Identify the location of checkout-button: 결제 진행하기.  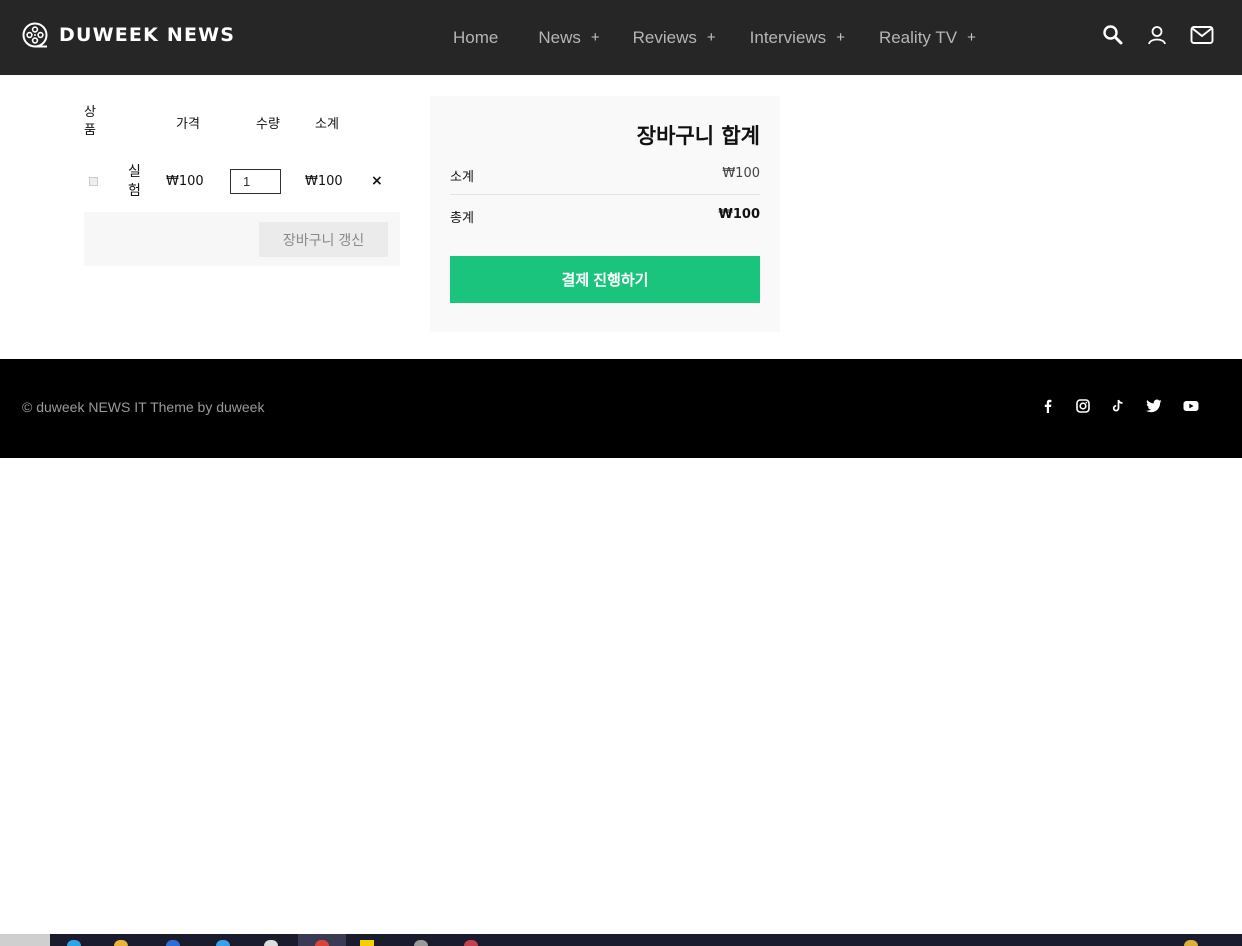
(605, 279).